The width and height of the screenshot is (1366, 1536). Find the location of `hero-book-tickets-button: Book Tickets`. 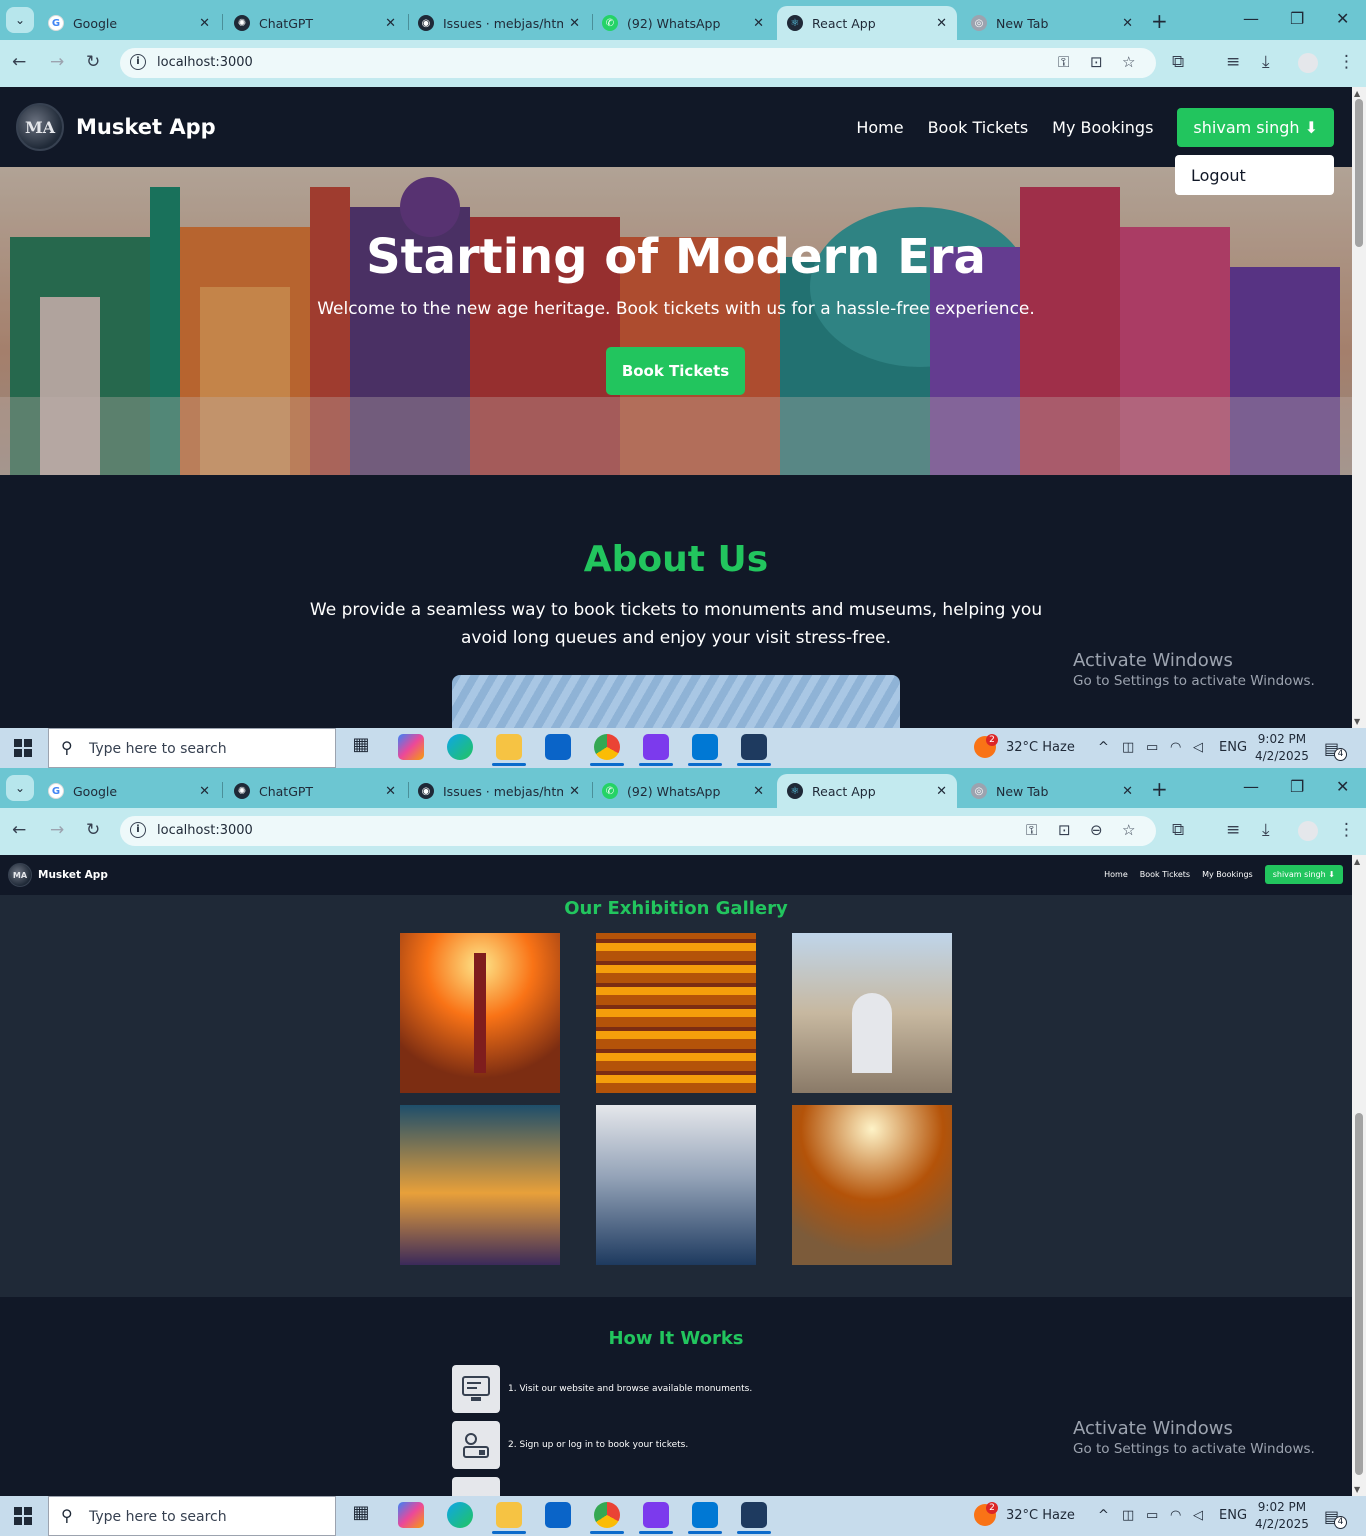

hero-book-tickets-button: Book Tickets is located at coordinates (675, 371).